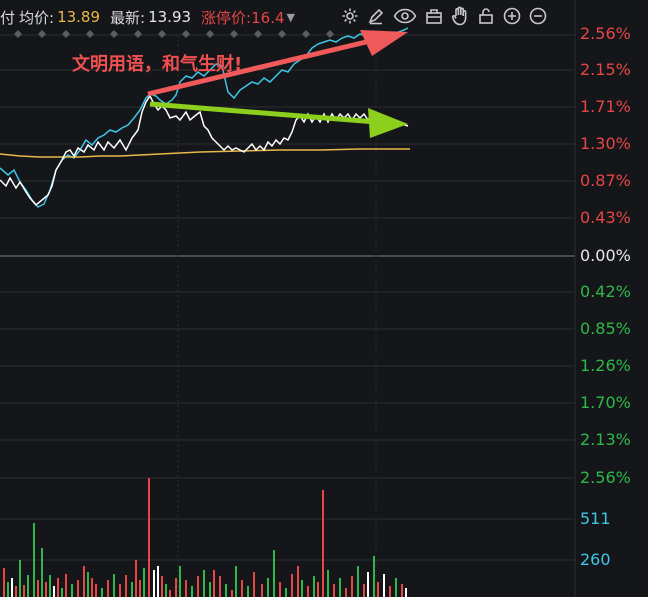  Describe the element at coordinates (157, 64) in the screenshot. I see `annotation-text: 文明用语，和气生财!` at that location.